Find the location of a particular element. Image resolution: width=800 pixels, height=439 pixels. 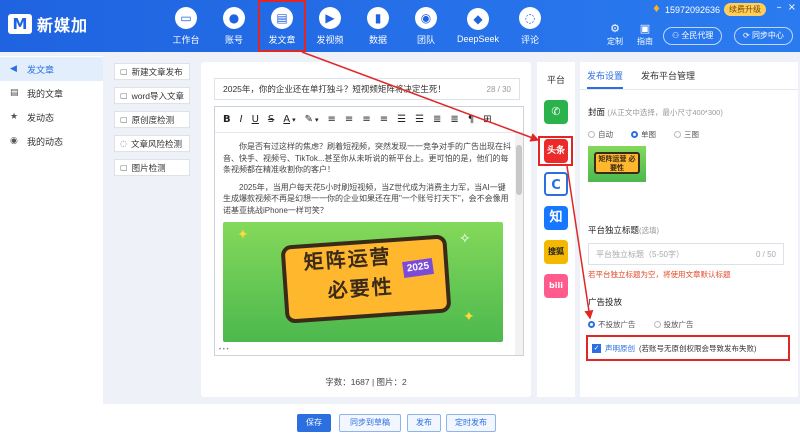

agent-button: ⚇ 全民代理 is located at coordinates (693, 36).